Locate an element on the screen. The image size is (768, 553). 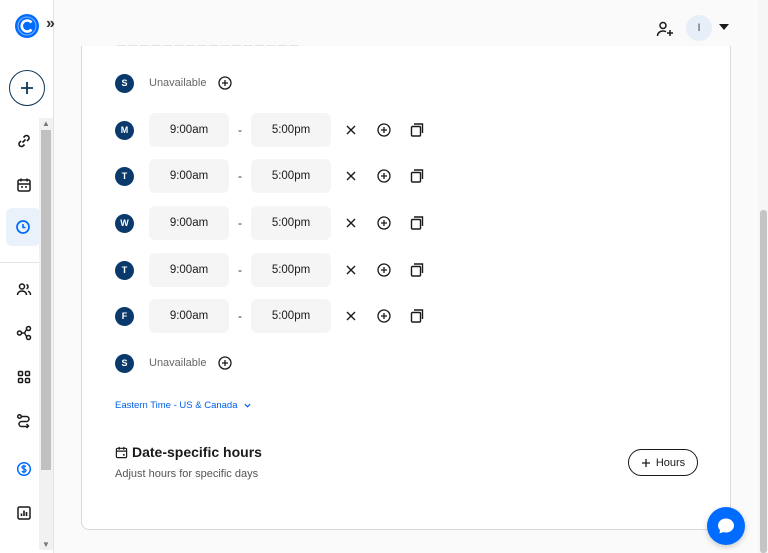
calendly-logo-icon is located at coordinates (27, 26).